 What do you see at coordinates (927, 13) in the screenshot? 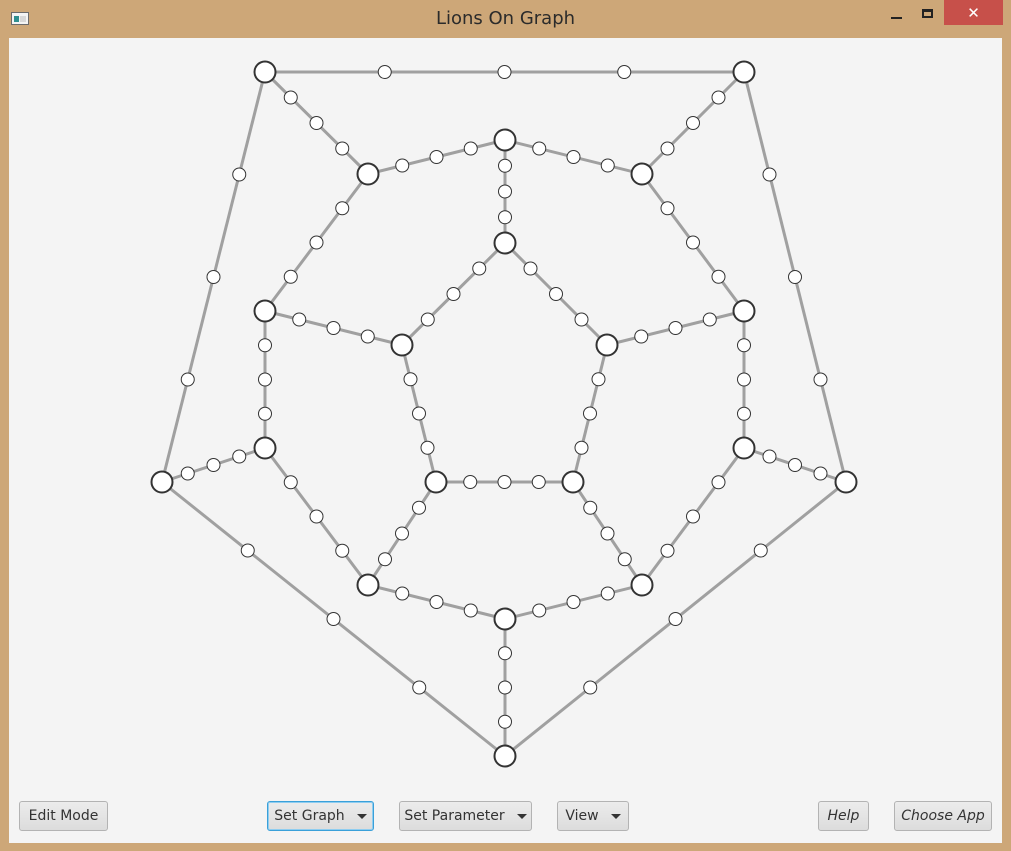
I see `maximize-button` at bounding box center [927, 13].